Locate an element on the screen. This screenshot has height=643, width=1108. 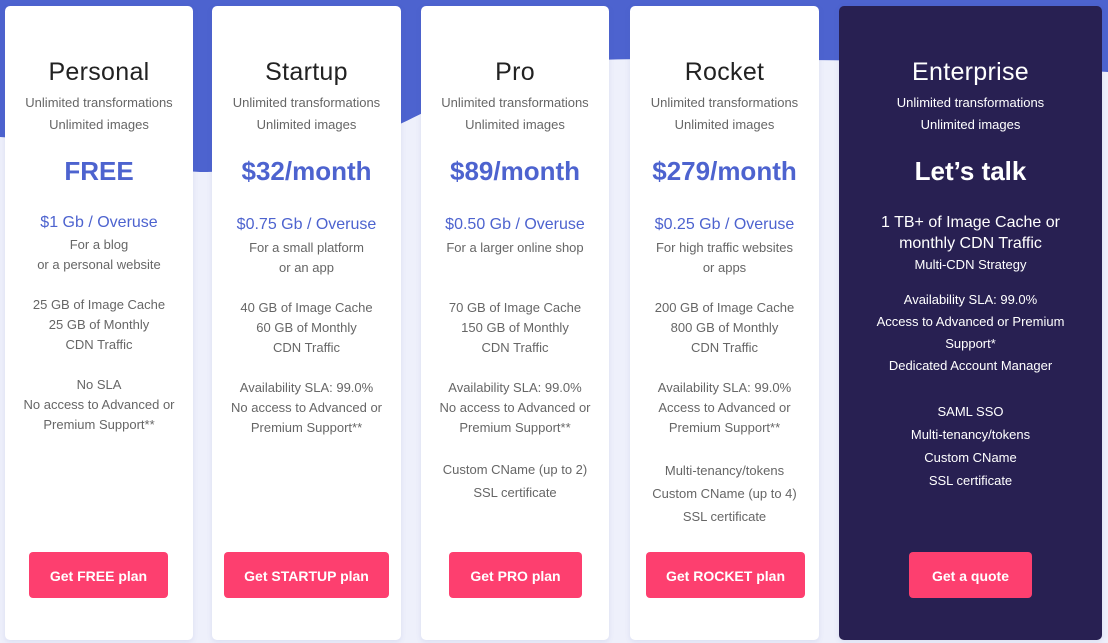
enterprise-strategy: Multi-CDN Strategy is located at coordinates (970, 264).